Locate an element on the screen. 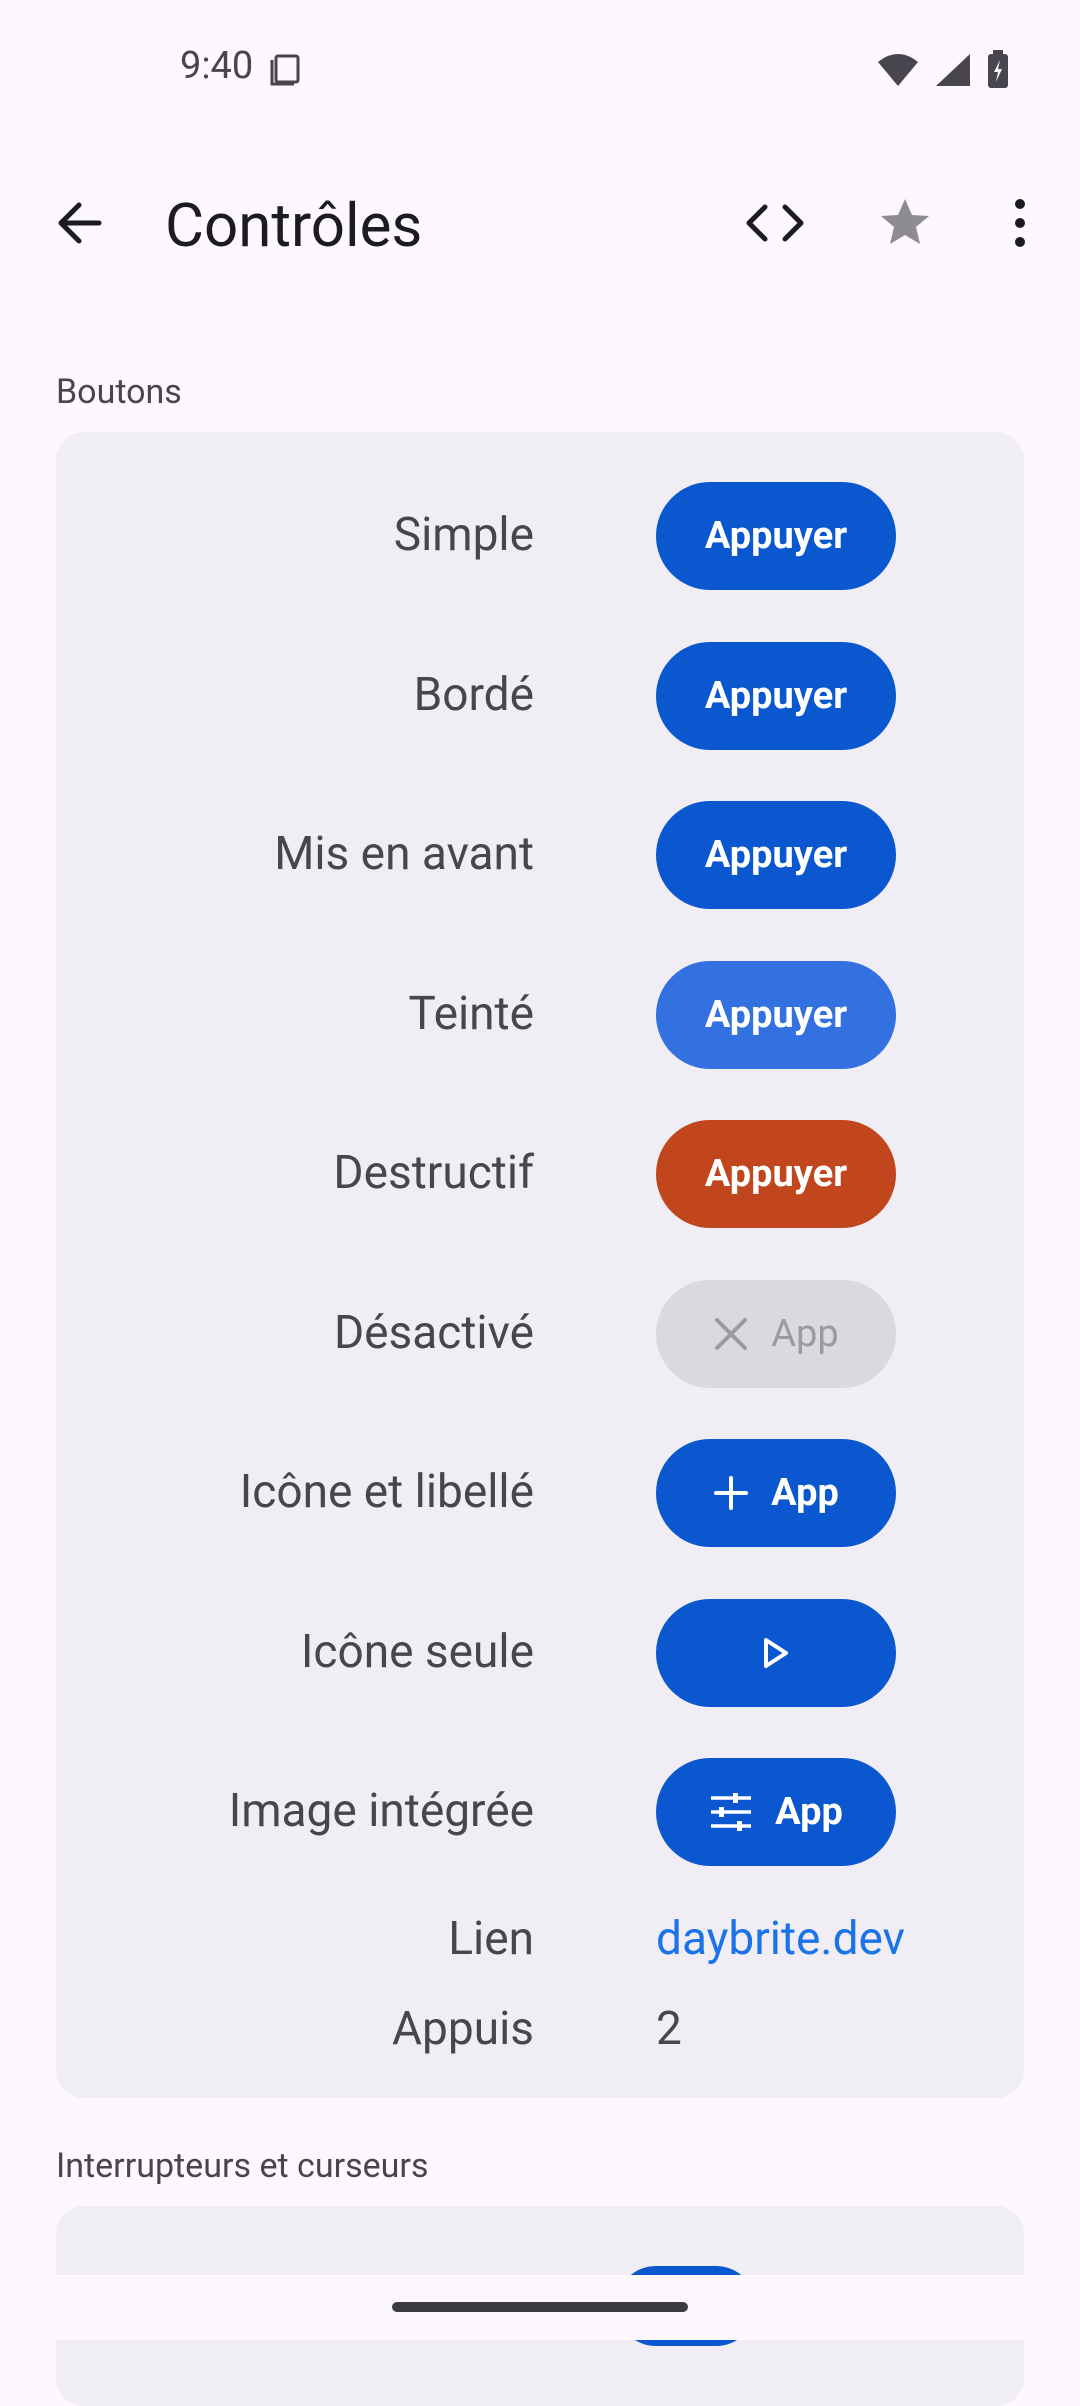 This screenshot has height=2406, width=1080. row-label-icon-only: Icône seule is located at coordinates (417, 1652).